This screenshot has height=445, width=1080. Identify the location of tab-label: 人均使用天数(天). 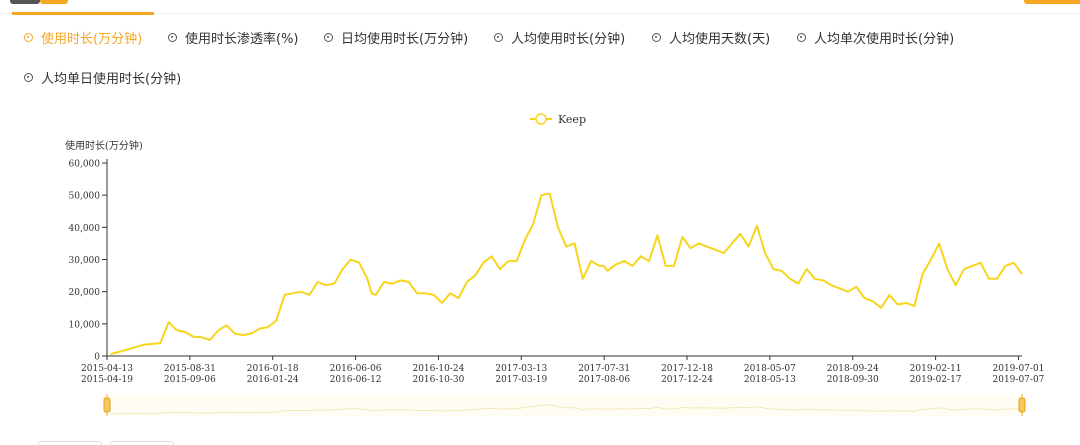
(720, 39).